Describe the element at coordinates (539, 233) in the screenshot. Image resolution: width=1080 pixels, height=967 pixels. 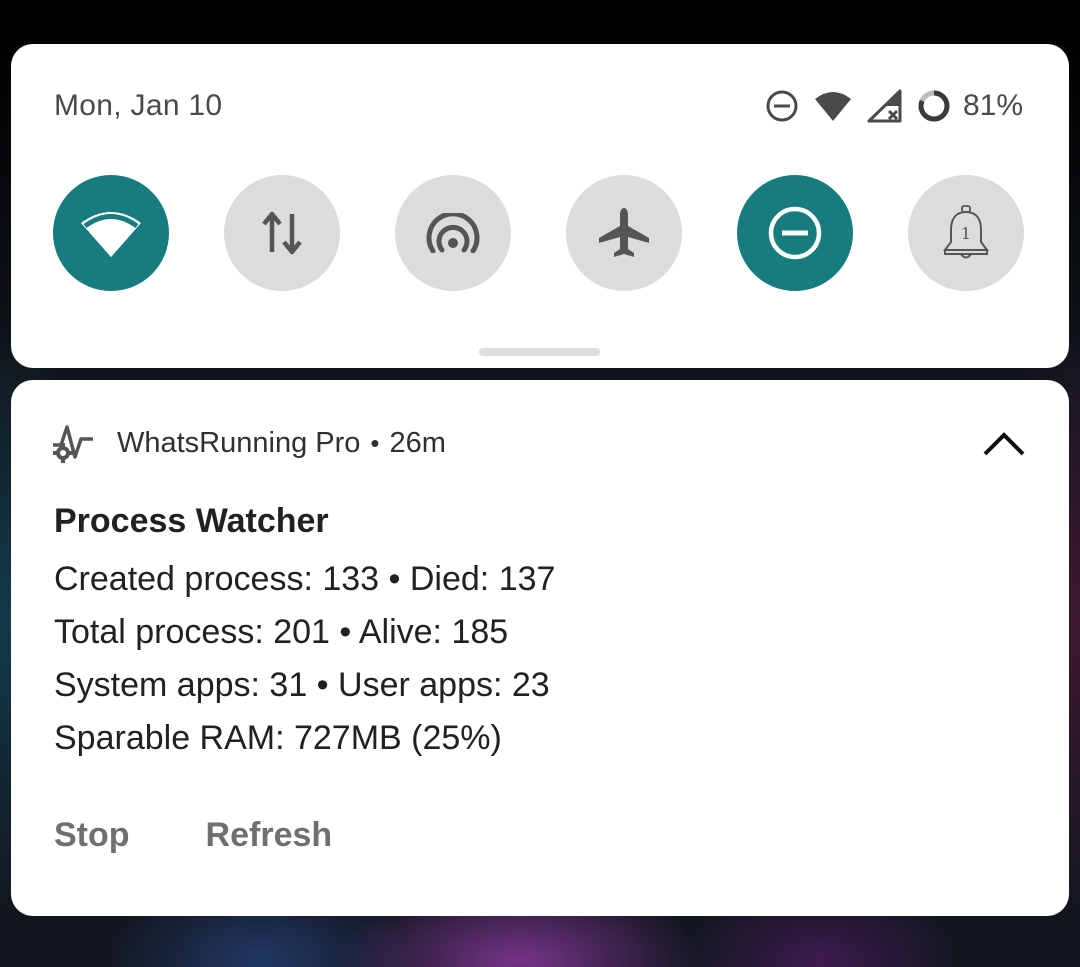
I see `quick-settings-tiles: 1` at that location.